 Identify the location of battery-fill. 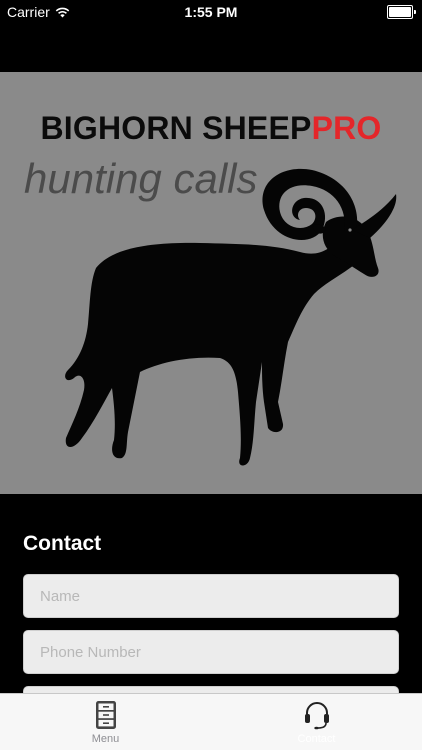
(400, 12).